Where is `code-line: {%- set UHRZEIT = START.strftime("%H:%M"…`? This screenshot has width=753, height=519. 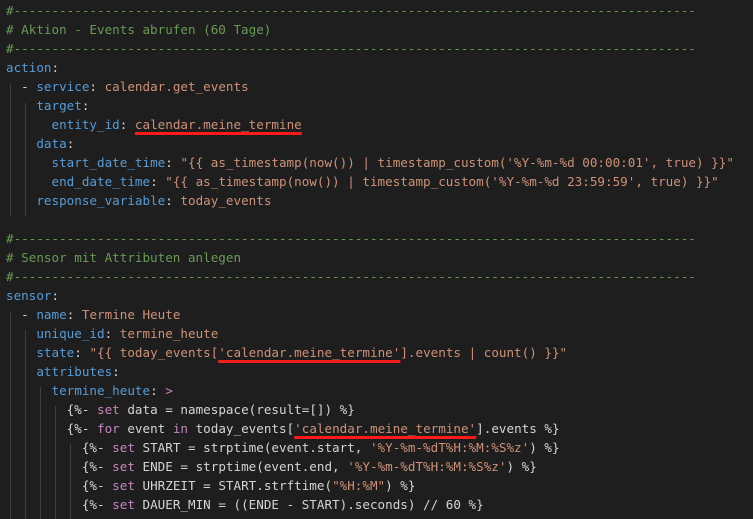 code-line: {%- set UHRZEIT = START.strftime("%H:%M"… is located at coordinates (211, 485).